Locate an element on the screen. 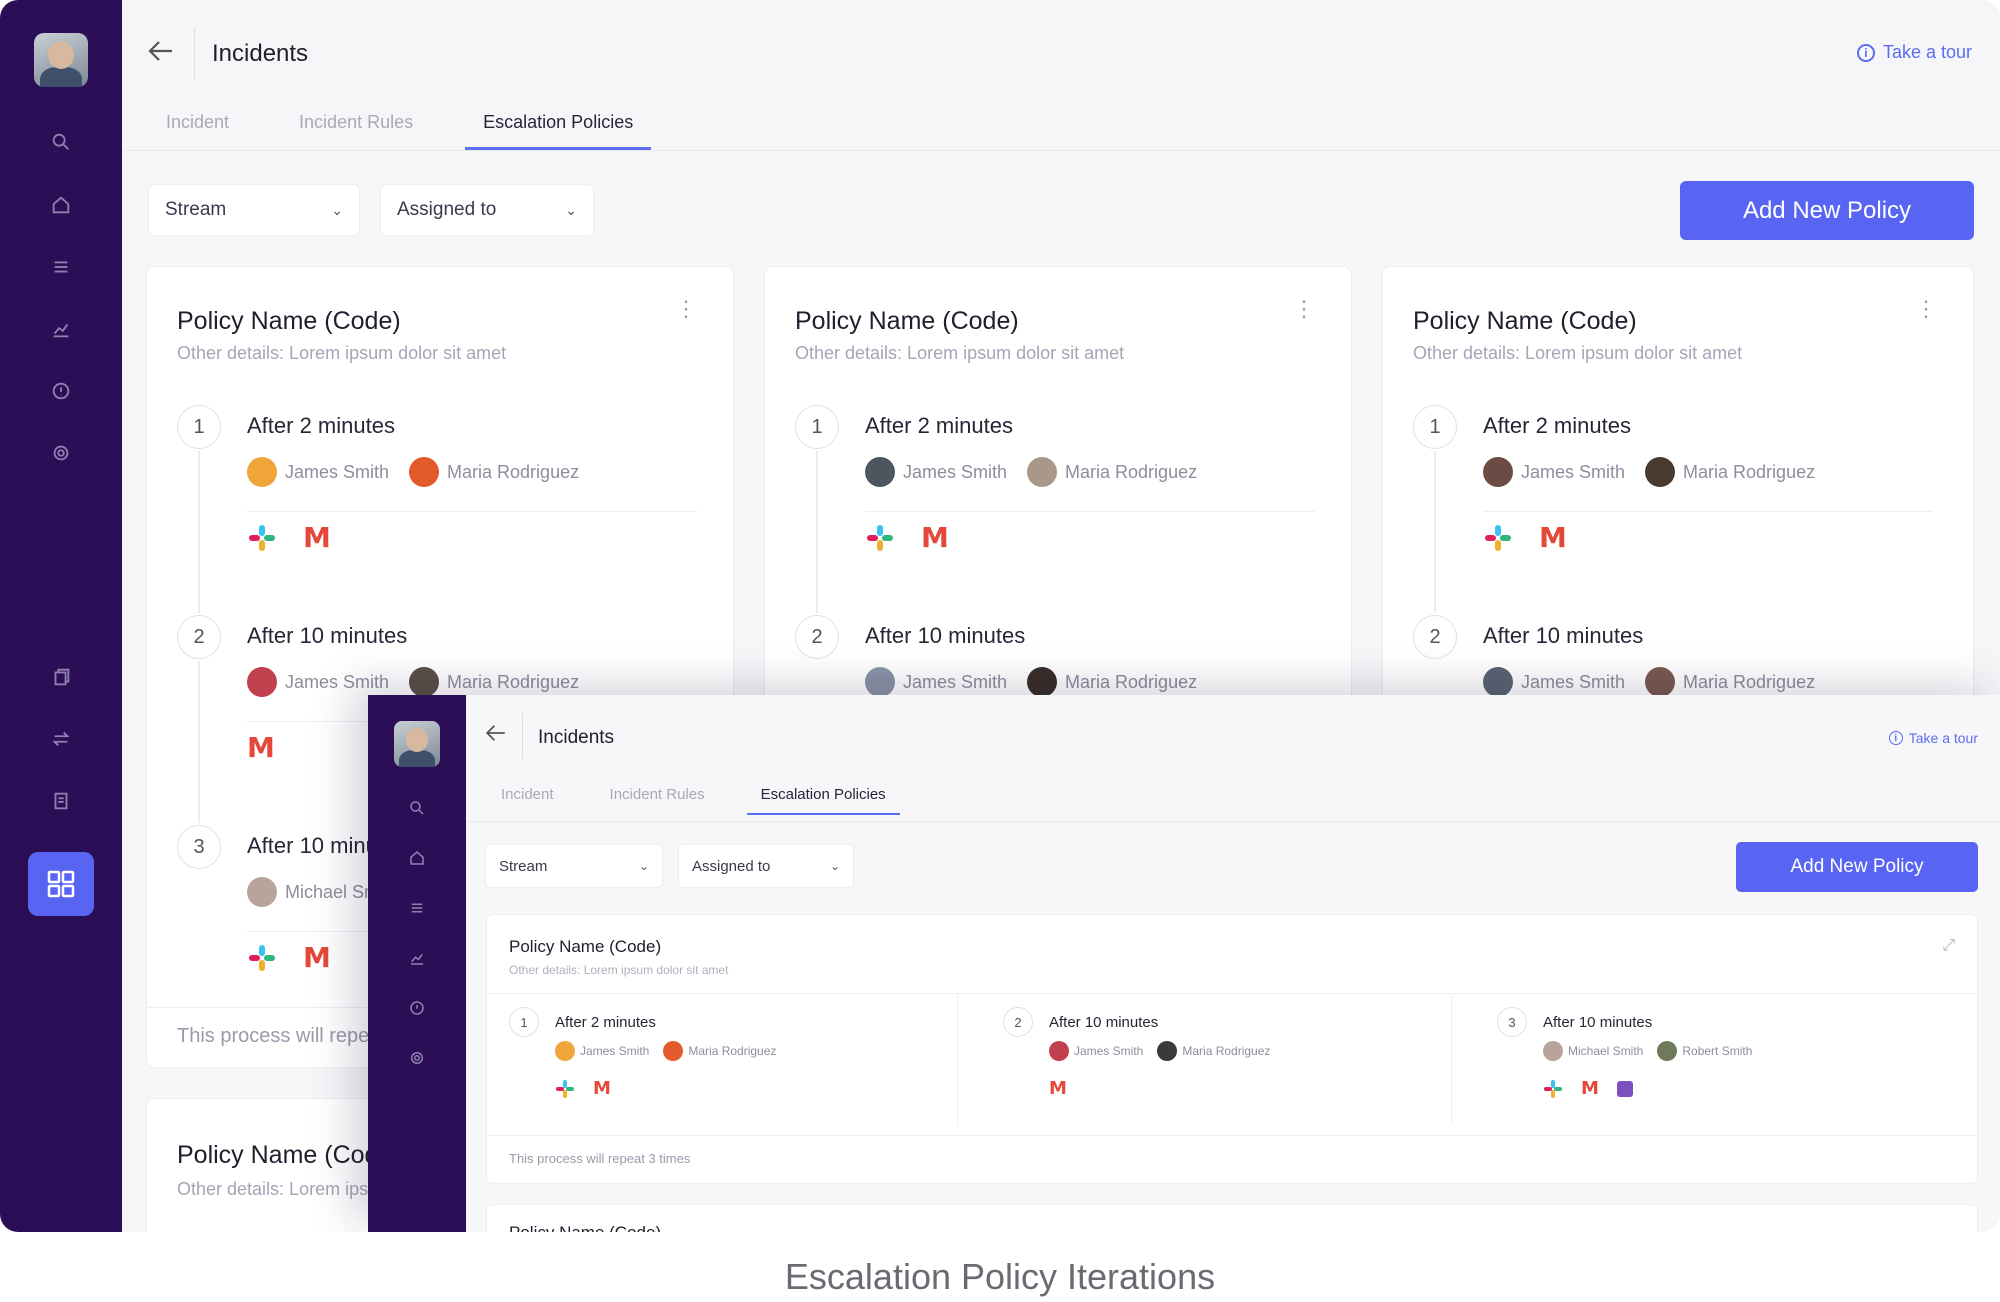  assignees: James Smith Maria Rodriguez is located at coordinates (1031, 682).